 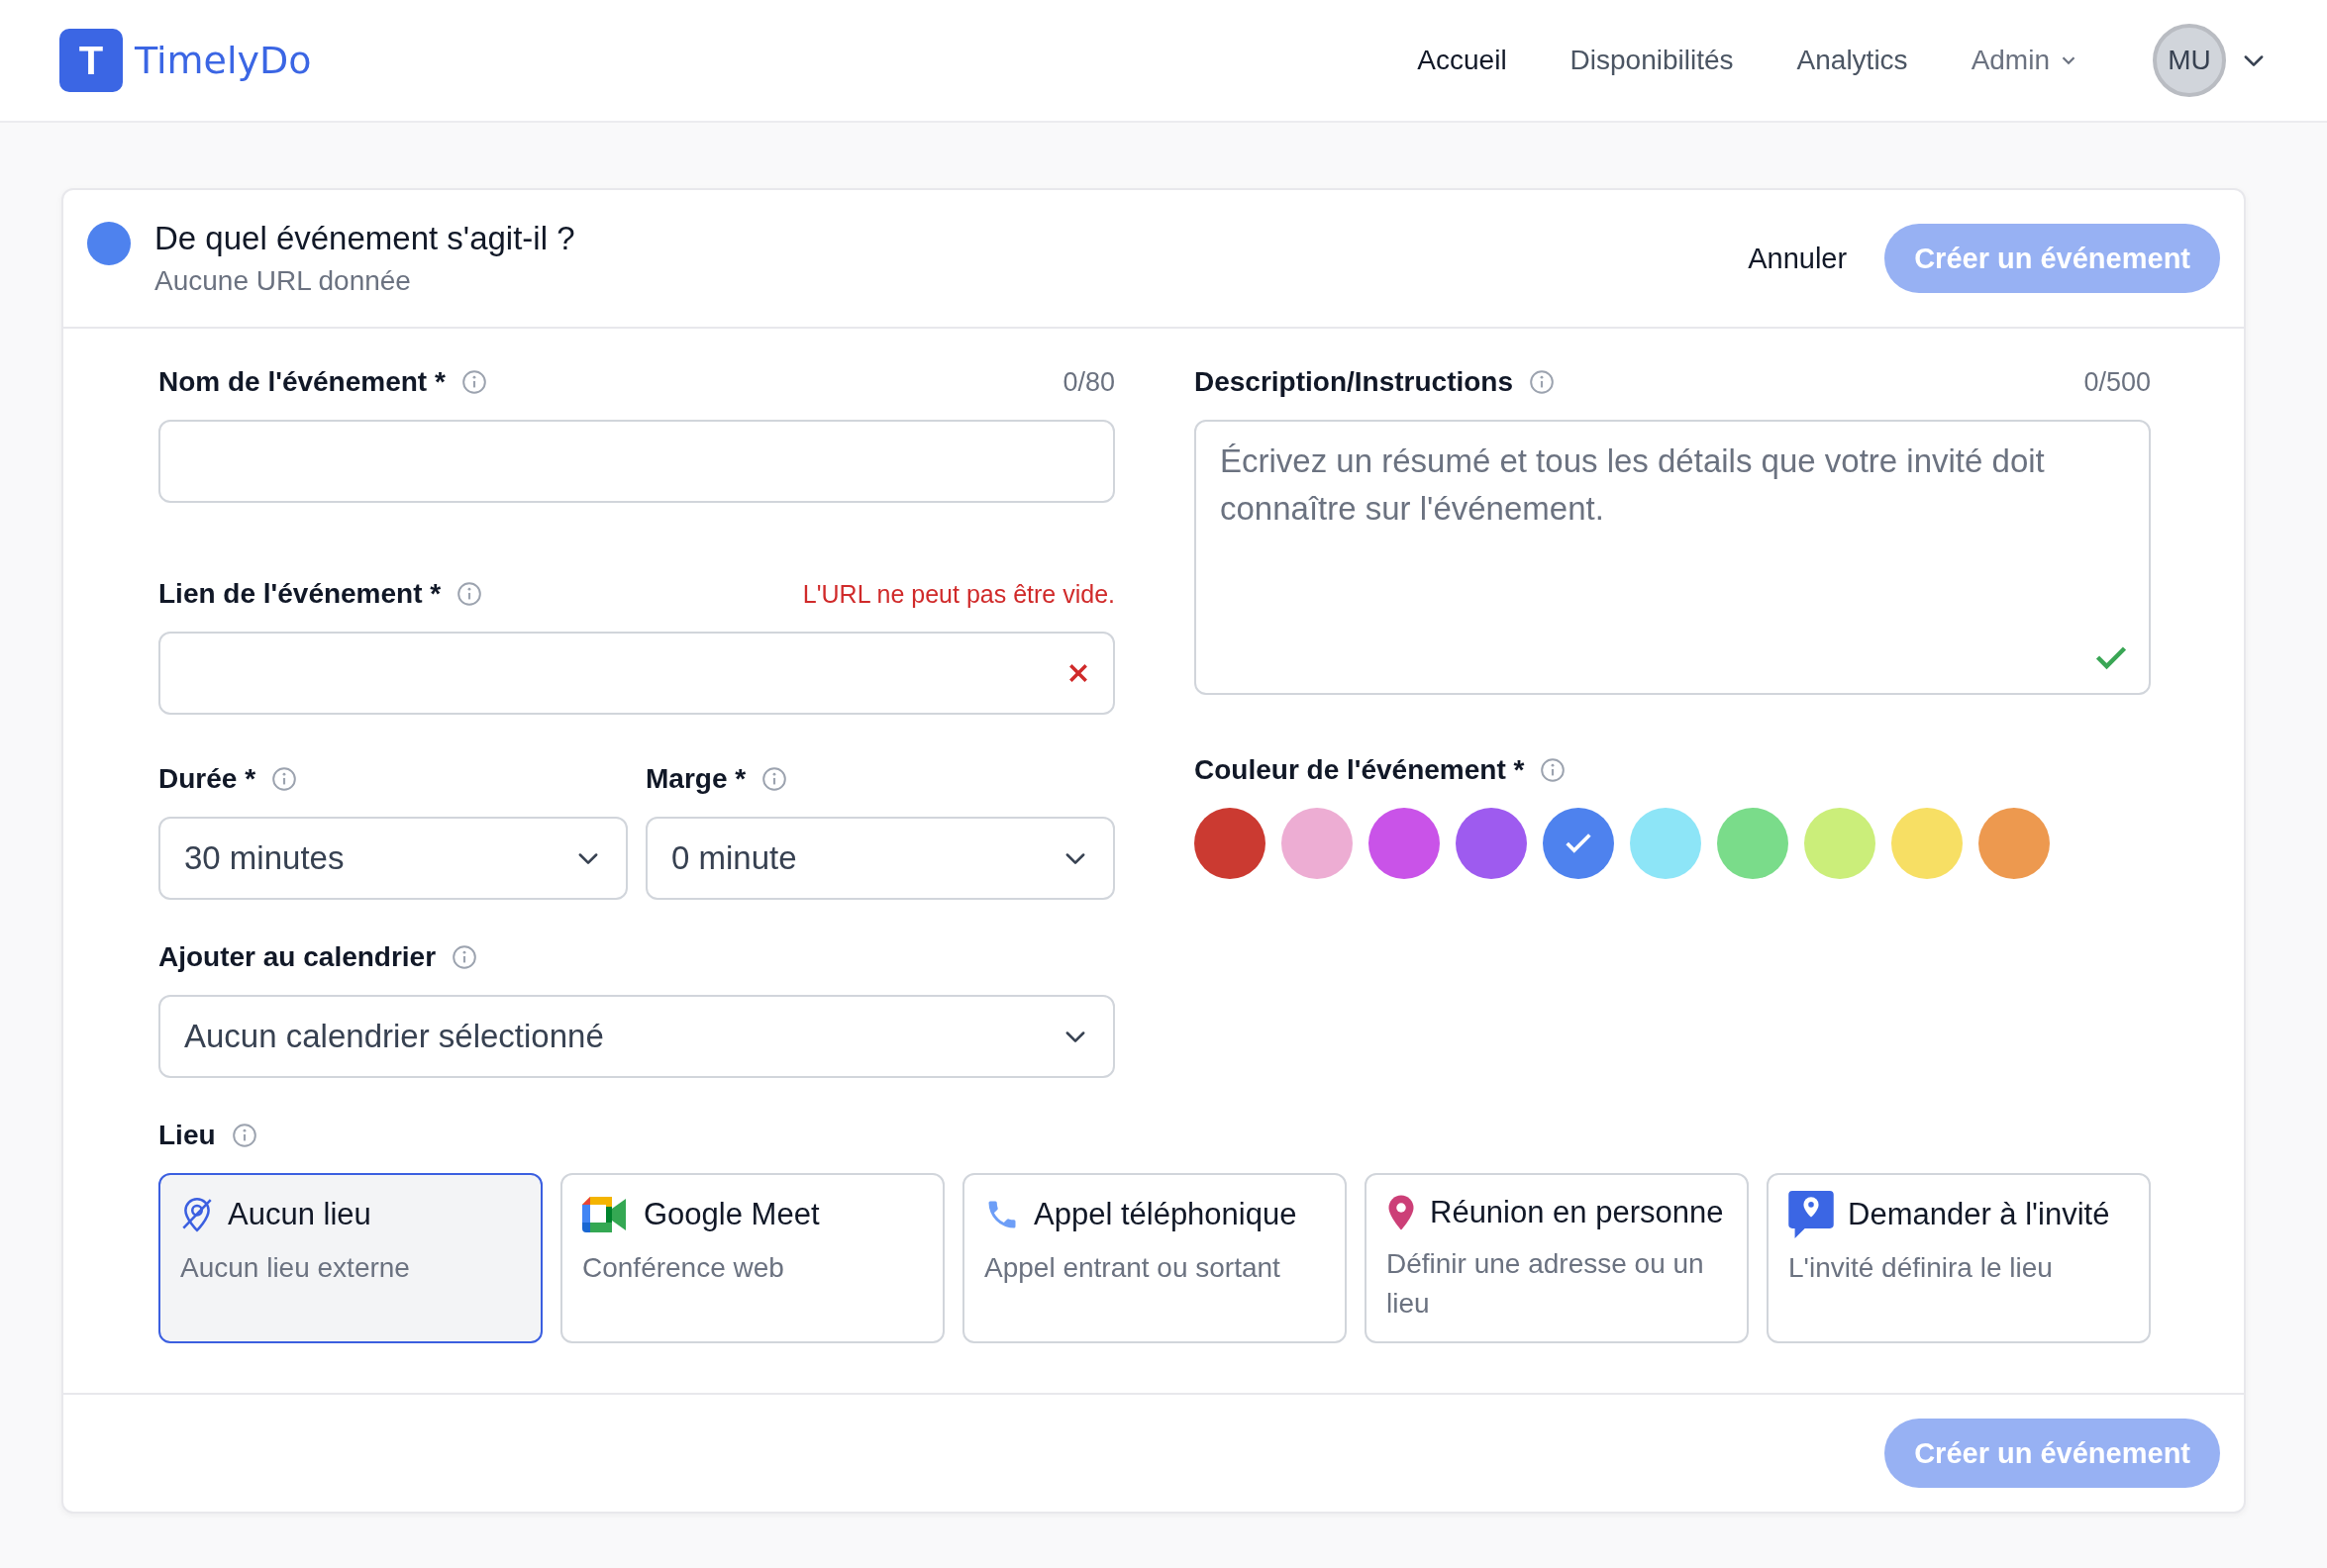 I want to click on char-counter: 0/80, so click(x=1088, y=382).